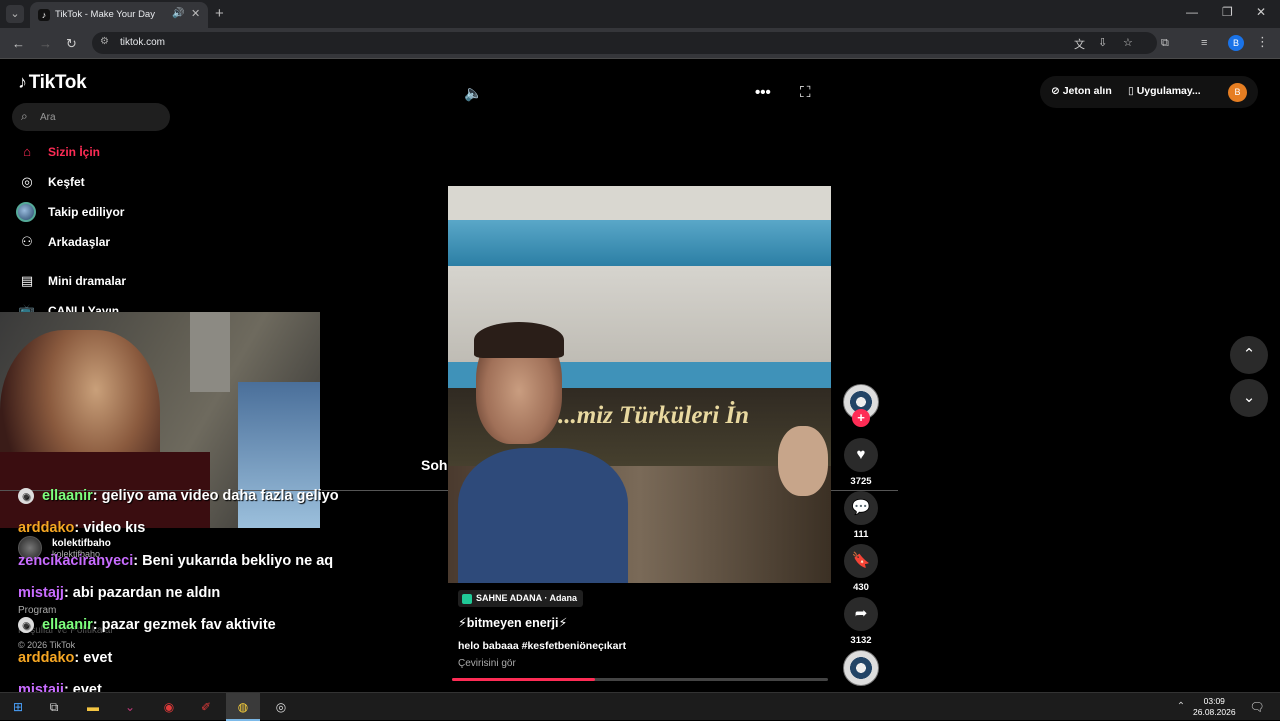  I want to click on film-icon: ▤, so click(27, 280).